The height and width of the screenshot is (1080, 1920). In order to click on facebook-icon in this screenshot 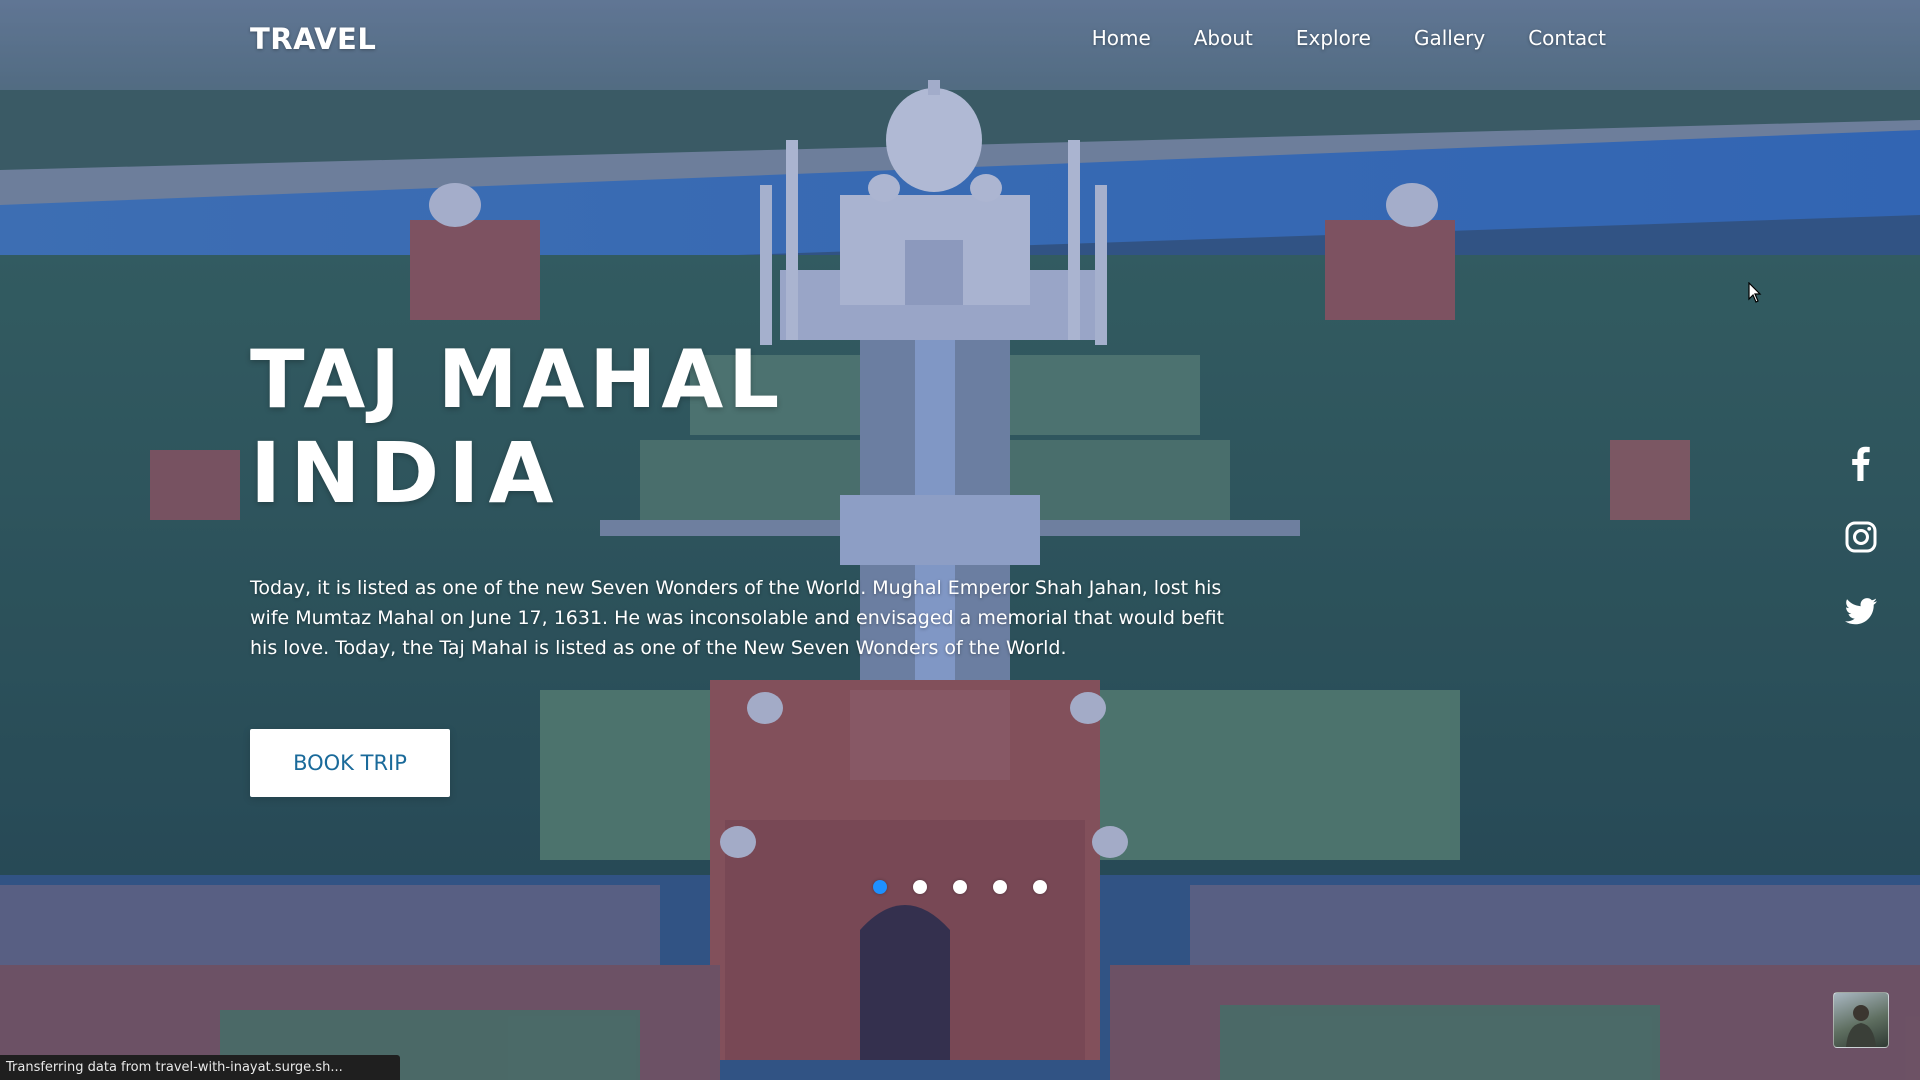, I will do `click(1861, 463)`.